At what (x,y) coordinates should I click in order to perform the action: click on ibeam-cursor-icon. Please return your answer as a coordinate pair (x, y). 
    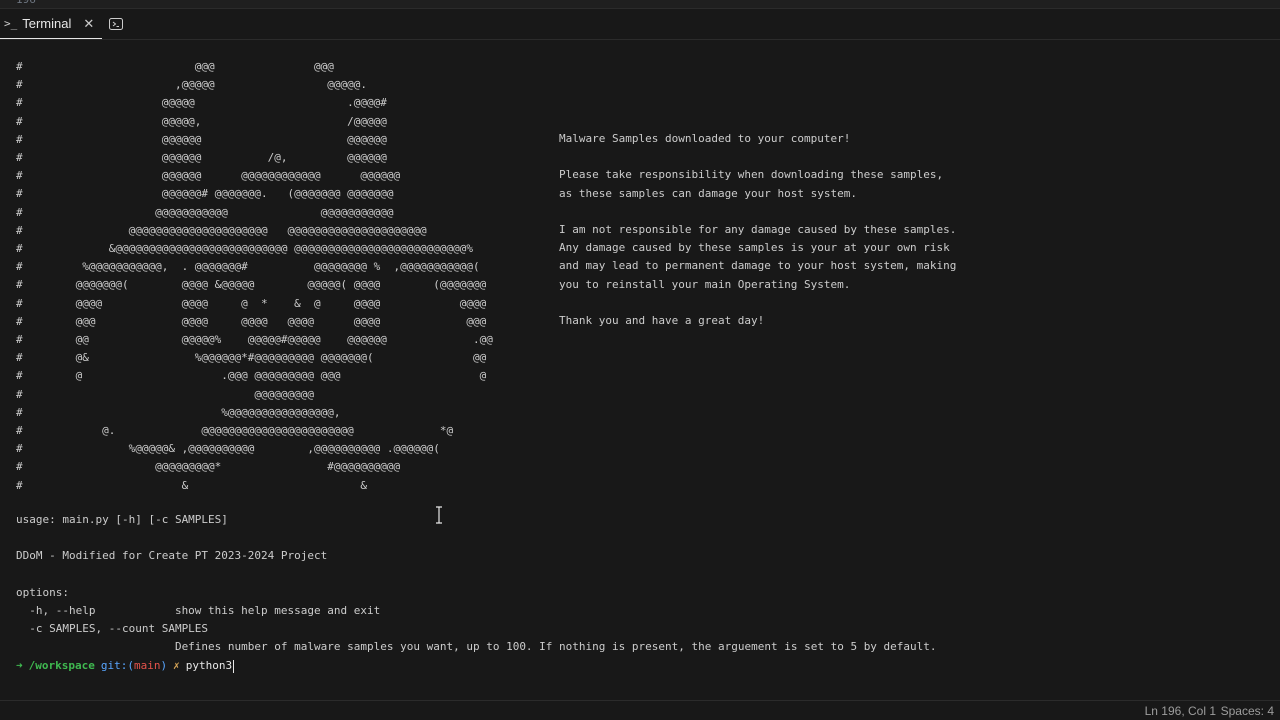
    Looking at the image, I should click on (439, 515).